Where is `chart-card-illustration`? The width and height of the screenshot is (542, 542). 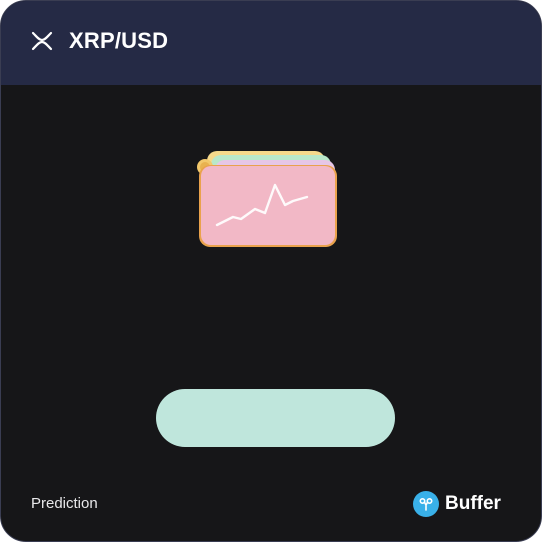 chart-card-illustration is located at coordinates (267, 199).